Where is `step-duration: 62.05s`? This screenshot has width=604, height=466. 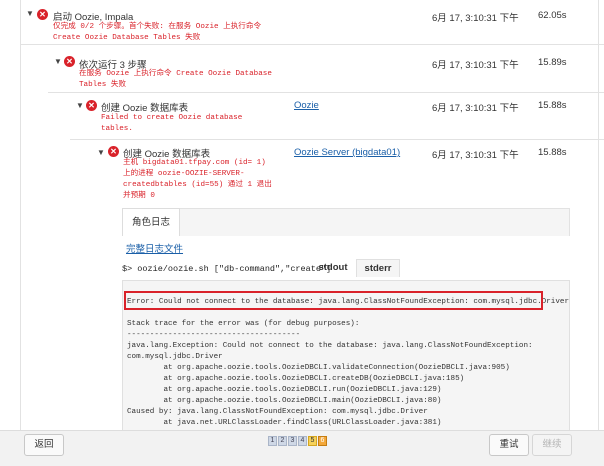 step-duration: 62.05s is located at coordinates (552, 15).